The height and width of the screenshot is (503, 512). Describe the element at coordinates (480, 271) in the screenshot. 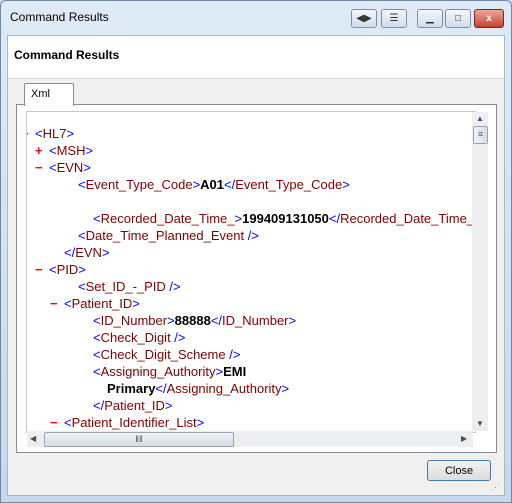

I see `vertical-scrollbar: ▲ ≡ ▼` at that location.